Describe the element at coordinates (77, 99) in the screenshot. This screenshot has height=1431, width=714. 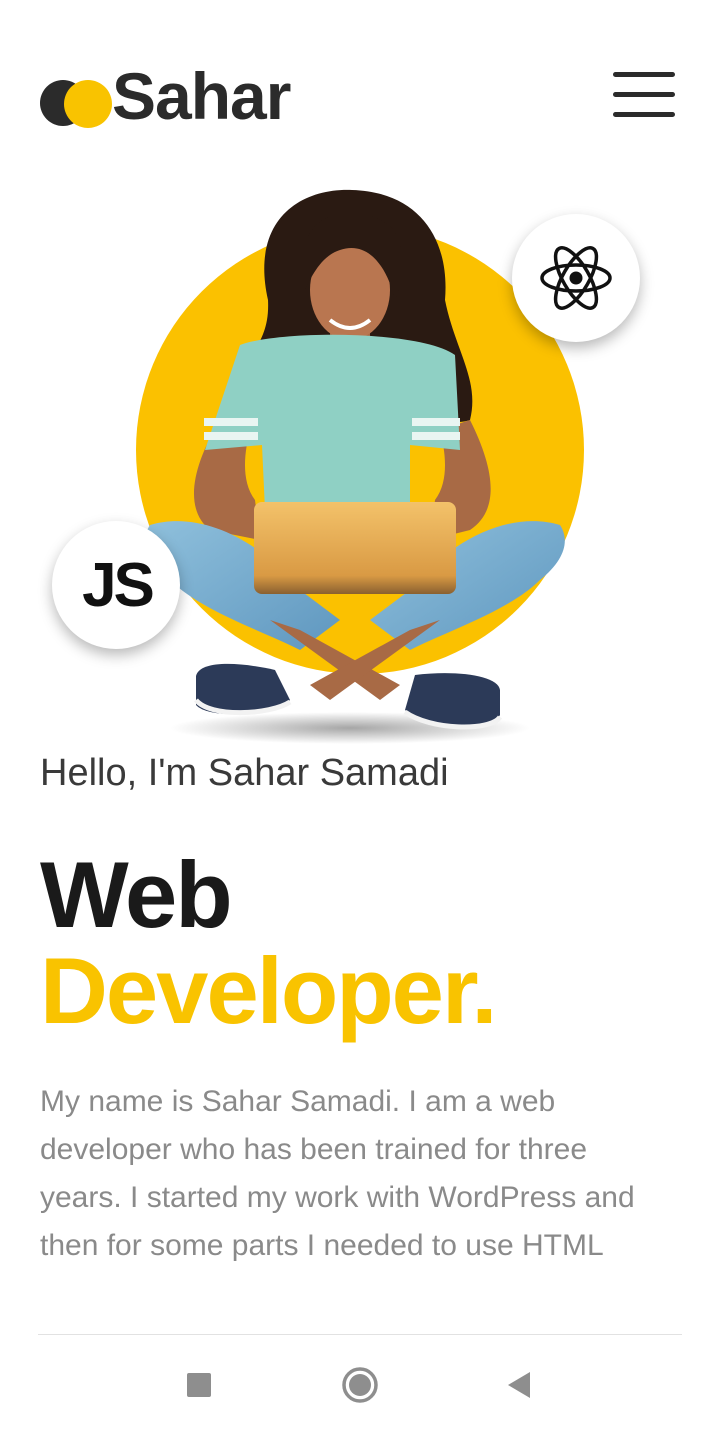
I see `two-circles-logo-icon` at that location.